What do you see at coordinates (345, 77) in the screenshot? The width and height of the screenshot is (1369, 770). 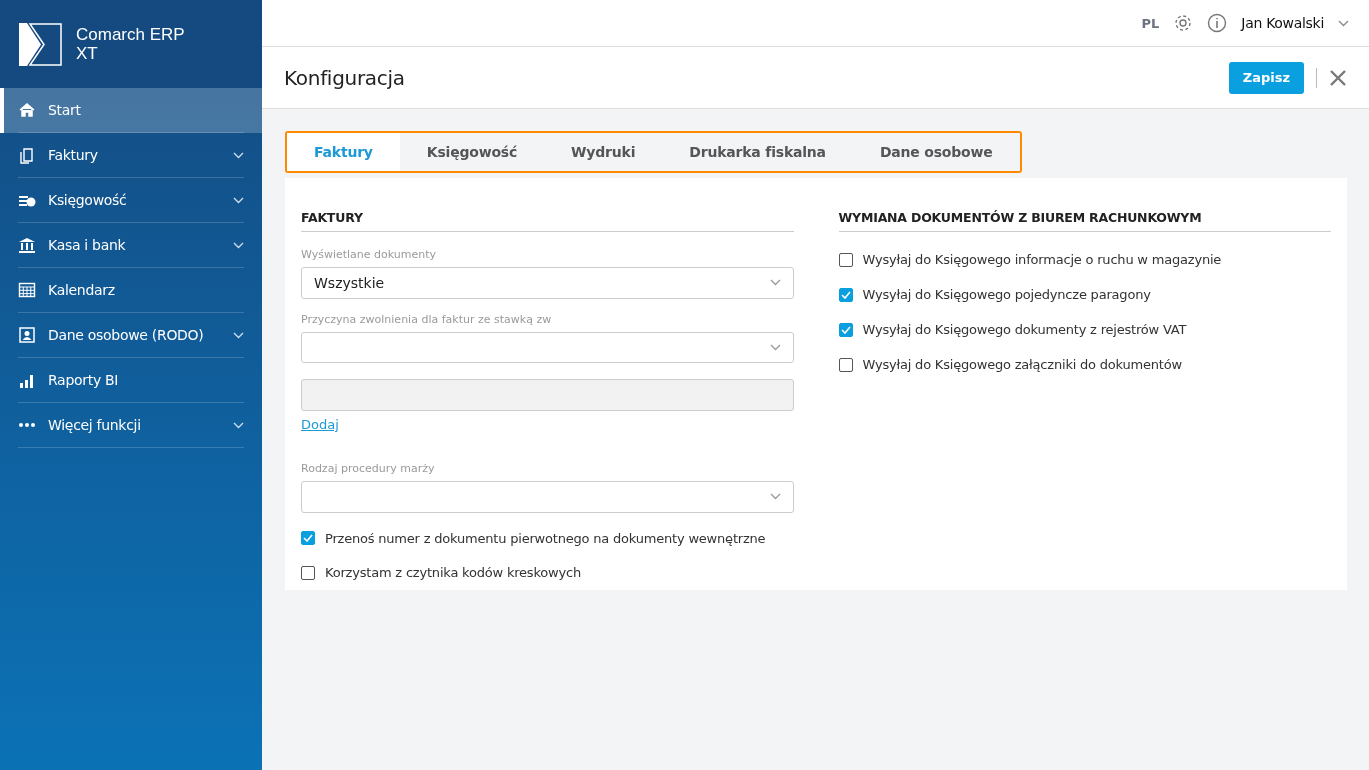 I see `page-title: Konfiguracja` at bounding box center [345, 77].